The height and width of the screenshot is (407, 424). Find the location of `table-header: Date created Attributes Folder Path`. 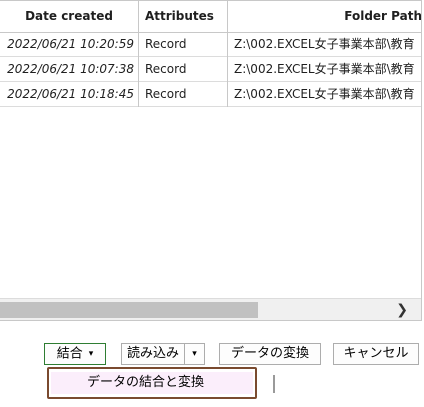

table-header: Date created Attributes Folder Path is located at coordinates (210, 17).